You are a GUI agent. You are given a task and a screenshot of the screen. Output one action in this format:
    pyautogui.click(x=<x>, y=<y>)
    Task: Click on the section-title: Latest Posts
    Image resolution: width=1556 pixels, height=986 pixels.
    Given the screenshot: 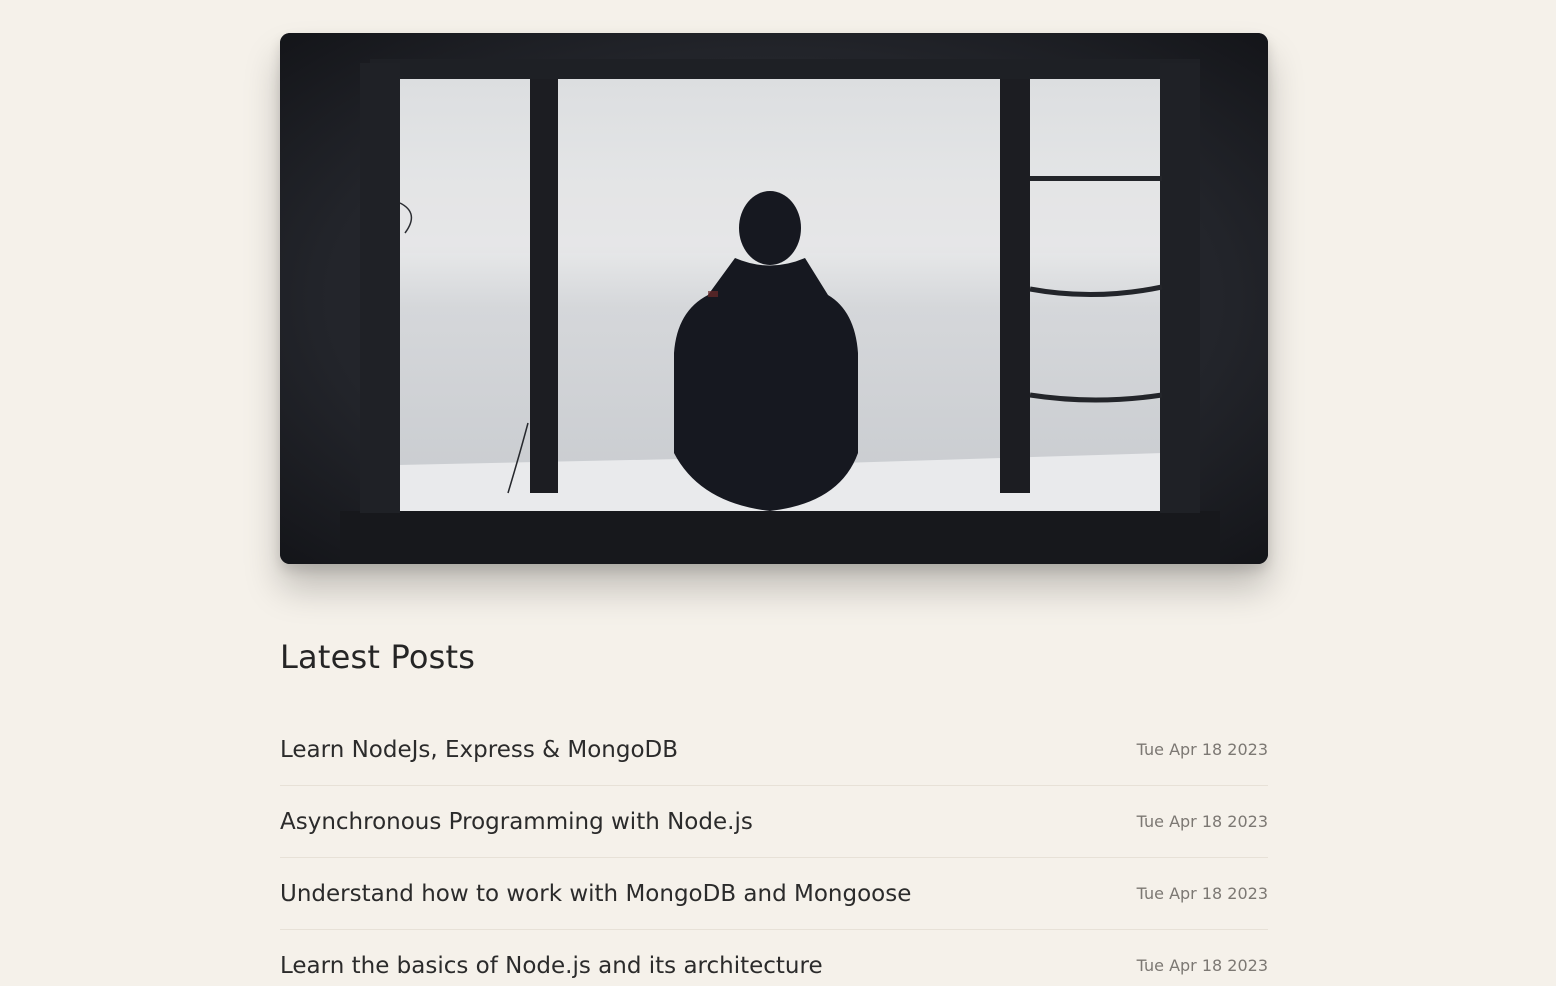 What is the action you would take?
    pyautogui.click(x=378, y=657)
    